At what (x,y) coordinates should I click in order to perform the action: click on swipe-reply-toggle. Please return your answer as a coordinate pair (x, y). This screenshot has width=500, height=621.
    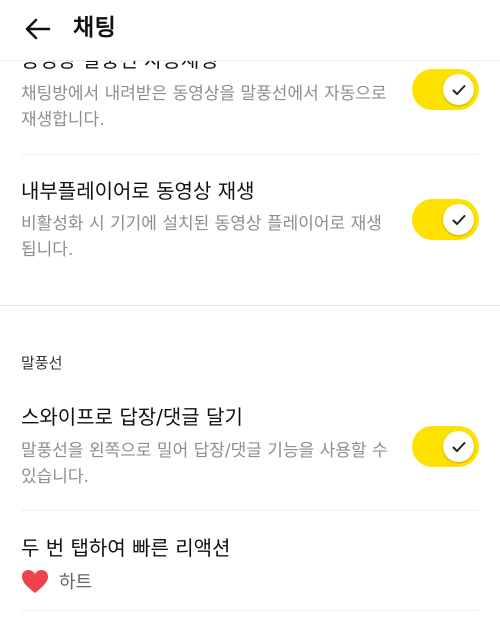
    Looking at the image, I should click on (445, 446).